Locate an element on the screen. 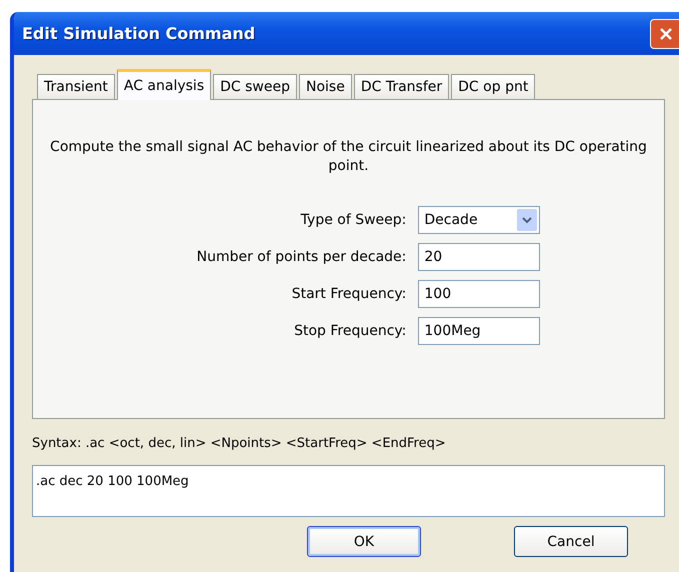 This screenshot has height=572, width=679. field-label: Start Frequency: is located at coordinates (348, 294).